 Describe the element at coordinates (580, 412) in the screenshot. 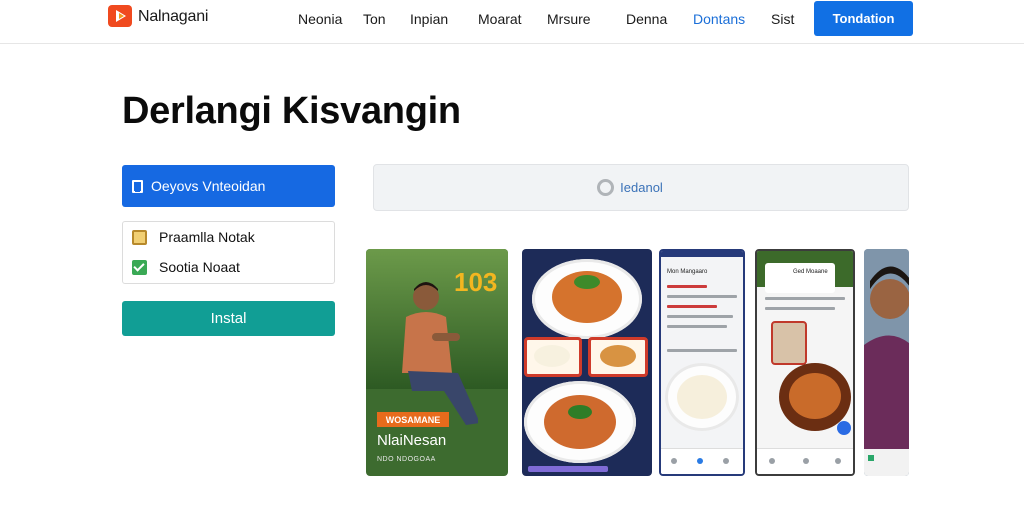

I see `garnish-bottom` at that location.